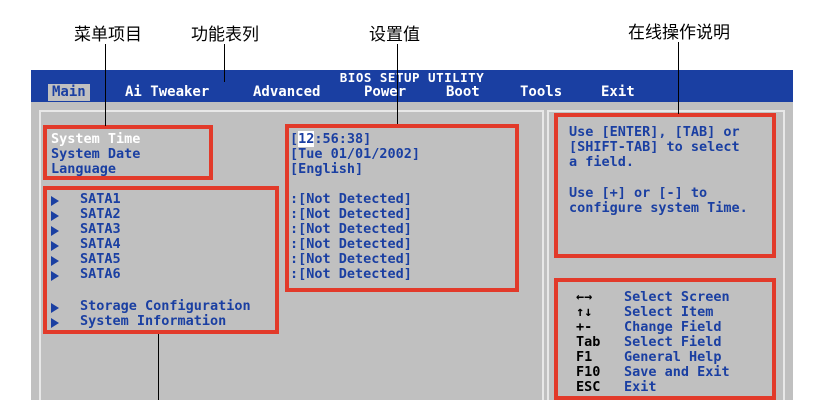  I want to click on menu-ai-tweaker: Ai Tweaker, so click(167, 92).